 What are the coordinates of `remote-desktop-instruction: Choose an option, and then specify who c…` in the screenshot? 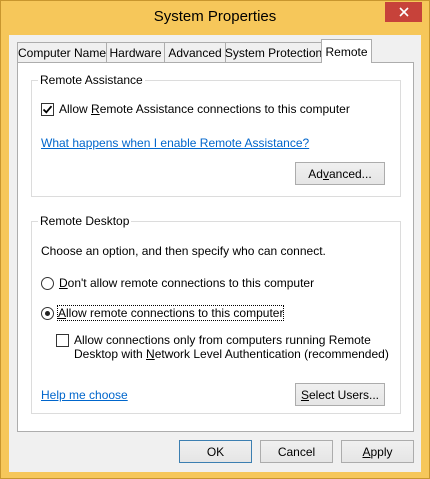 It's located at (183, 251).